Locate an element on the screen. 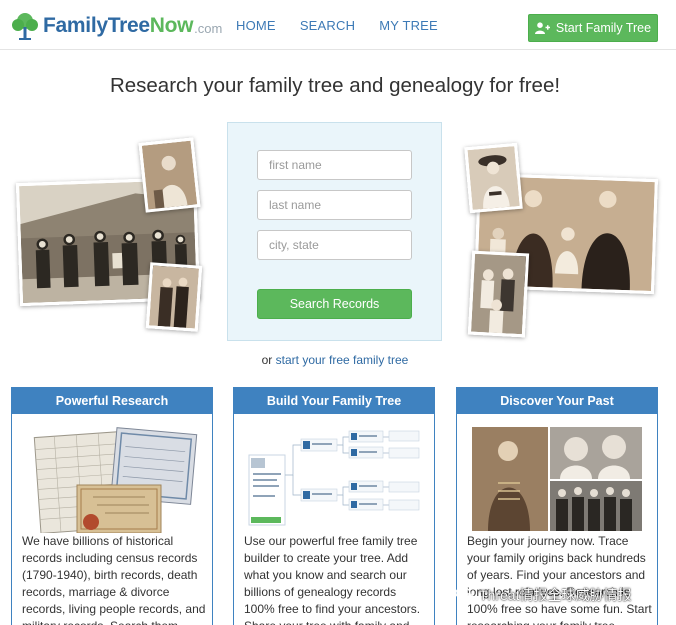 The width and height of the screenshot is (676, 625). nav-my-tree: MY TREE is located at coordinates (408, 25).